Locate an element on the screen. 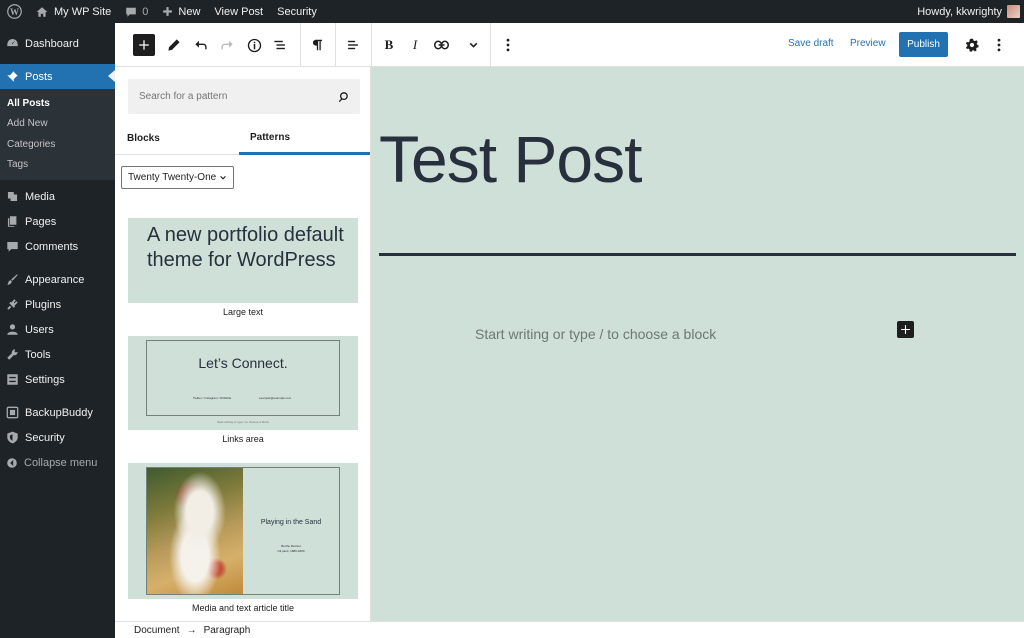  sidebar-item-label: BackupBuddy is located at coordinates (59, 412).